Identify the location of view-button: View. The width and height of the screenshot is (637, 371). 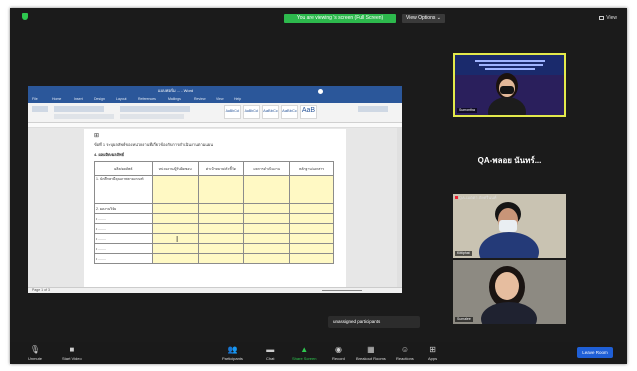
(608, 18).